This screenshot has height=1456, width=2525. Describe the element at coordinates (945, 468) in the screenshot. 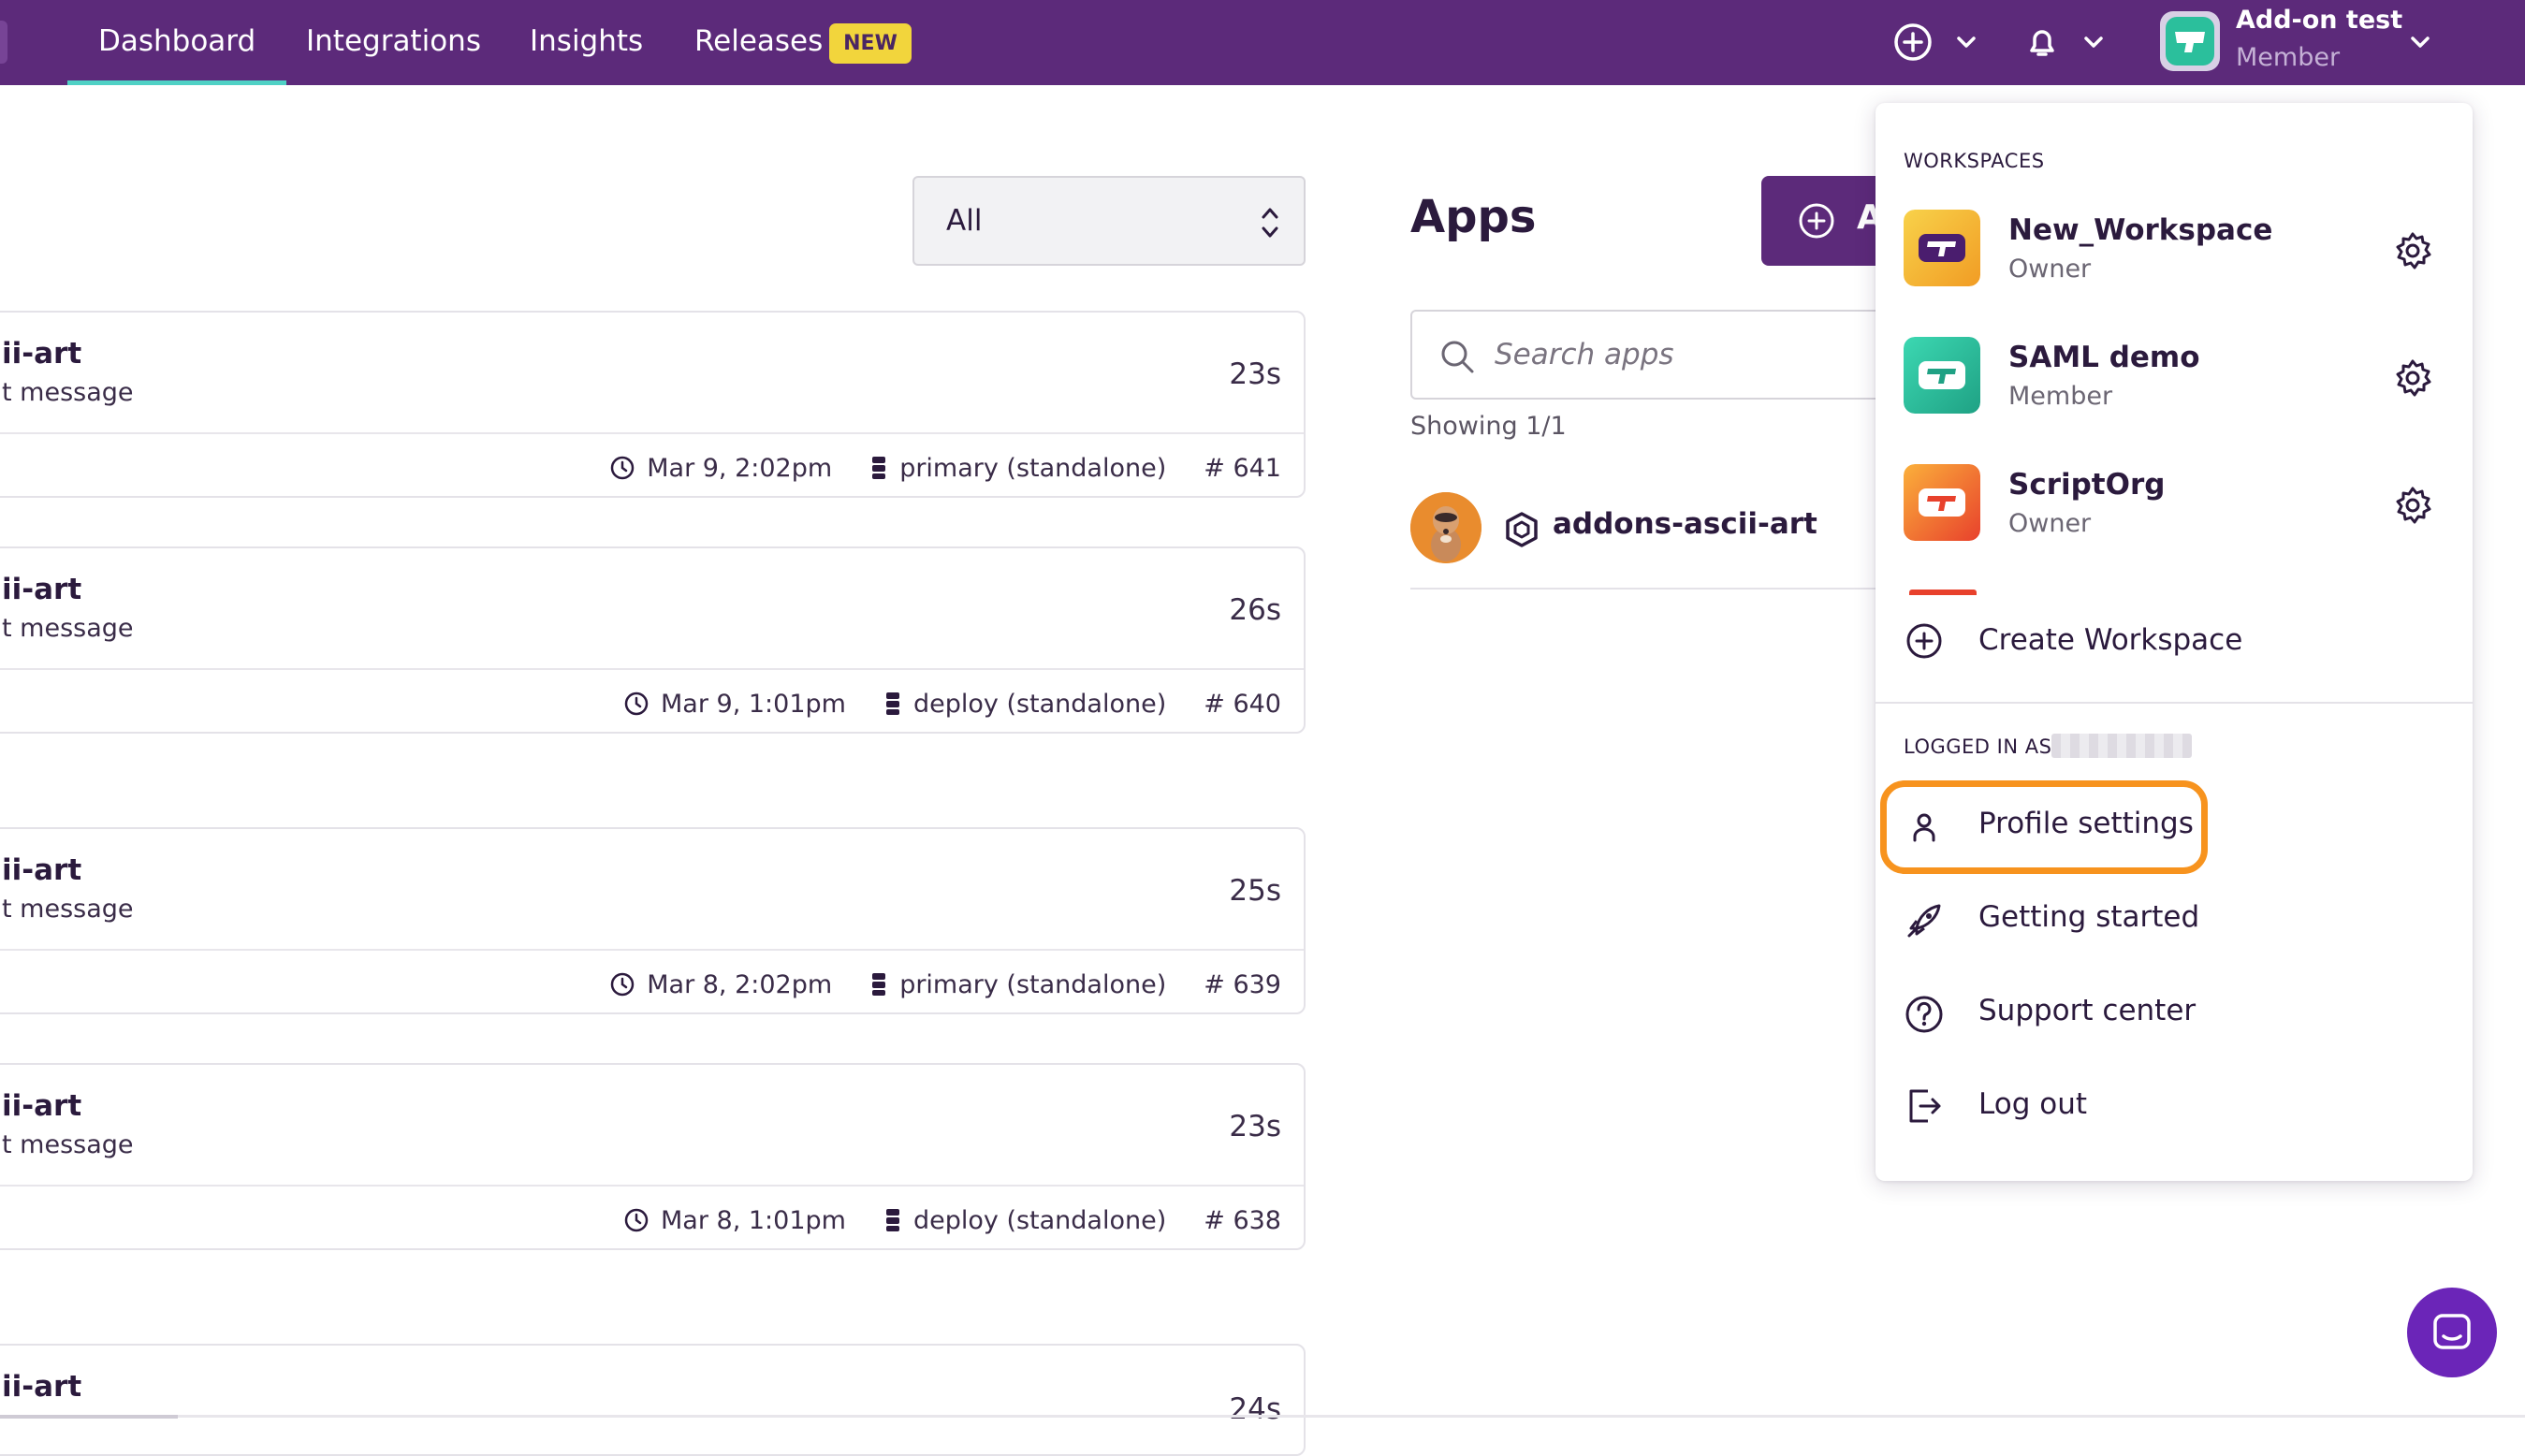

I see `build-meta: Mar 9, 2:02pm primary (standalone) # 641` at that location.